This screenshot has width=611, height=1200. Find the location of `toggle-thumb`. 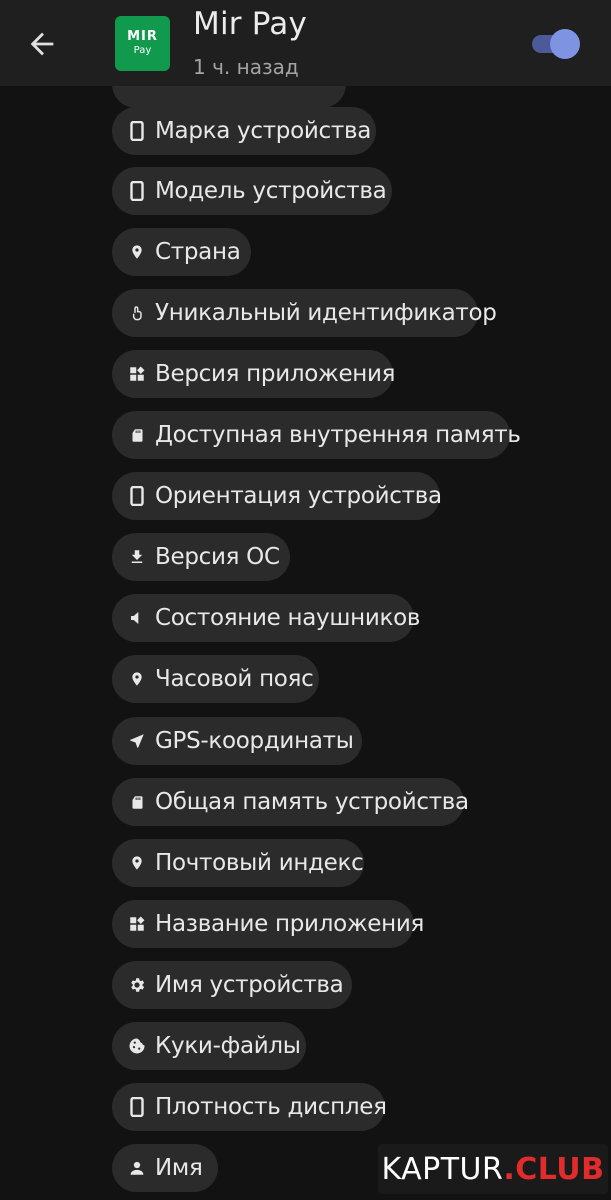

toggle-thumb is located at coordinates (565, 44).